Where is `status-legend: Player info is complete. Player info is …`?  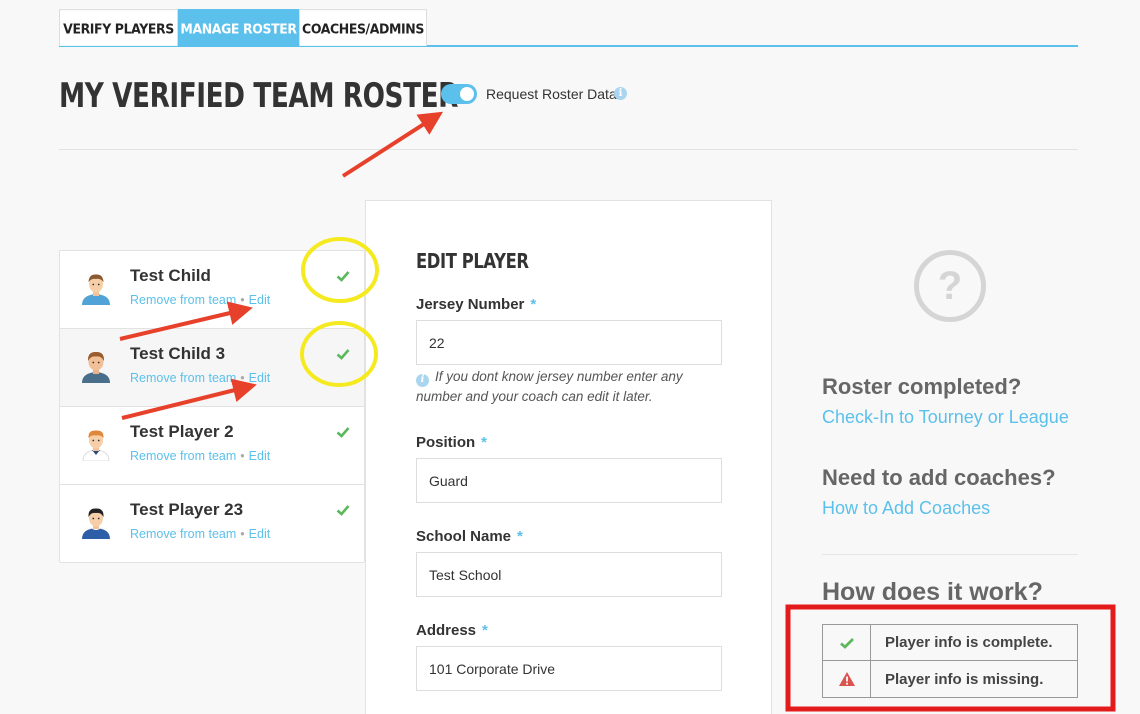 status-legend: Player info is complete. Player info is … is located at coordinates (950, 661).